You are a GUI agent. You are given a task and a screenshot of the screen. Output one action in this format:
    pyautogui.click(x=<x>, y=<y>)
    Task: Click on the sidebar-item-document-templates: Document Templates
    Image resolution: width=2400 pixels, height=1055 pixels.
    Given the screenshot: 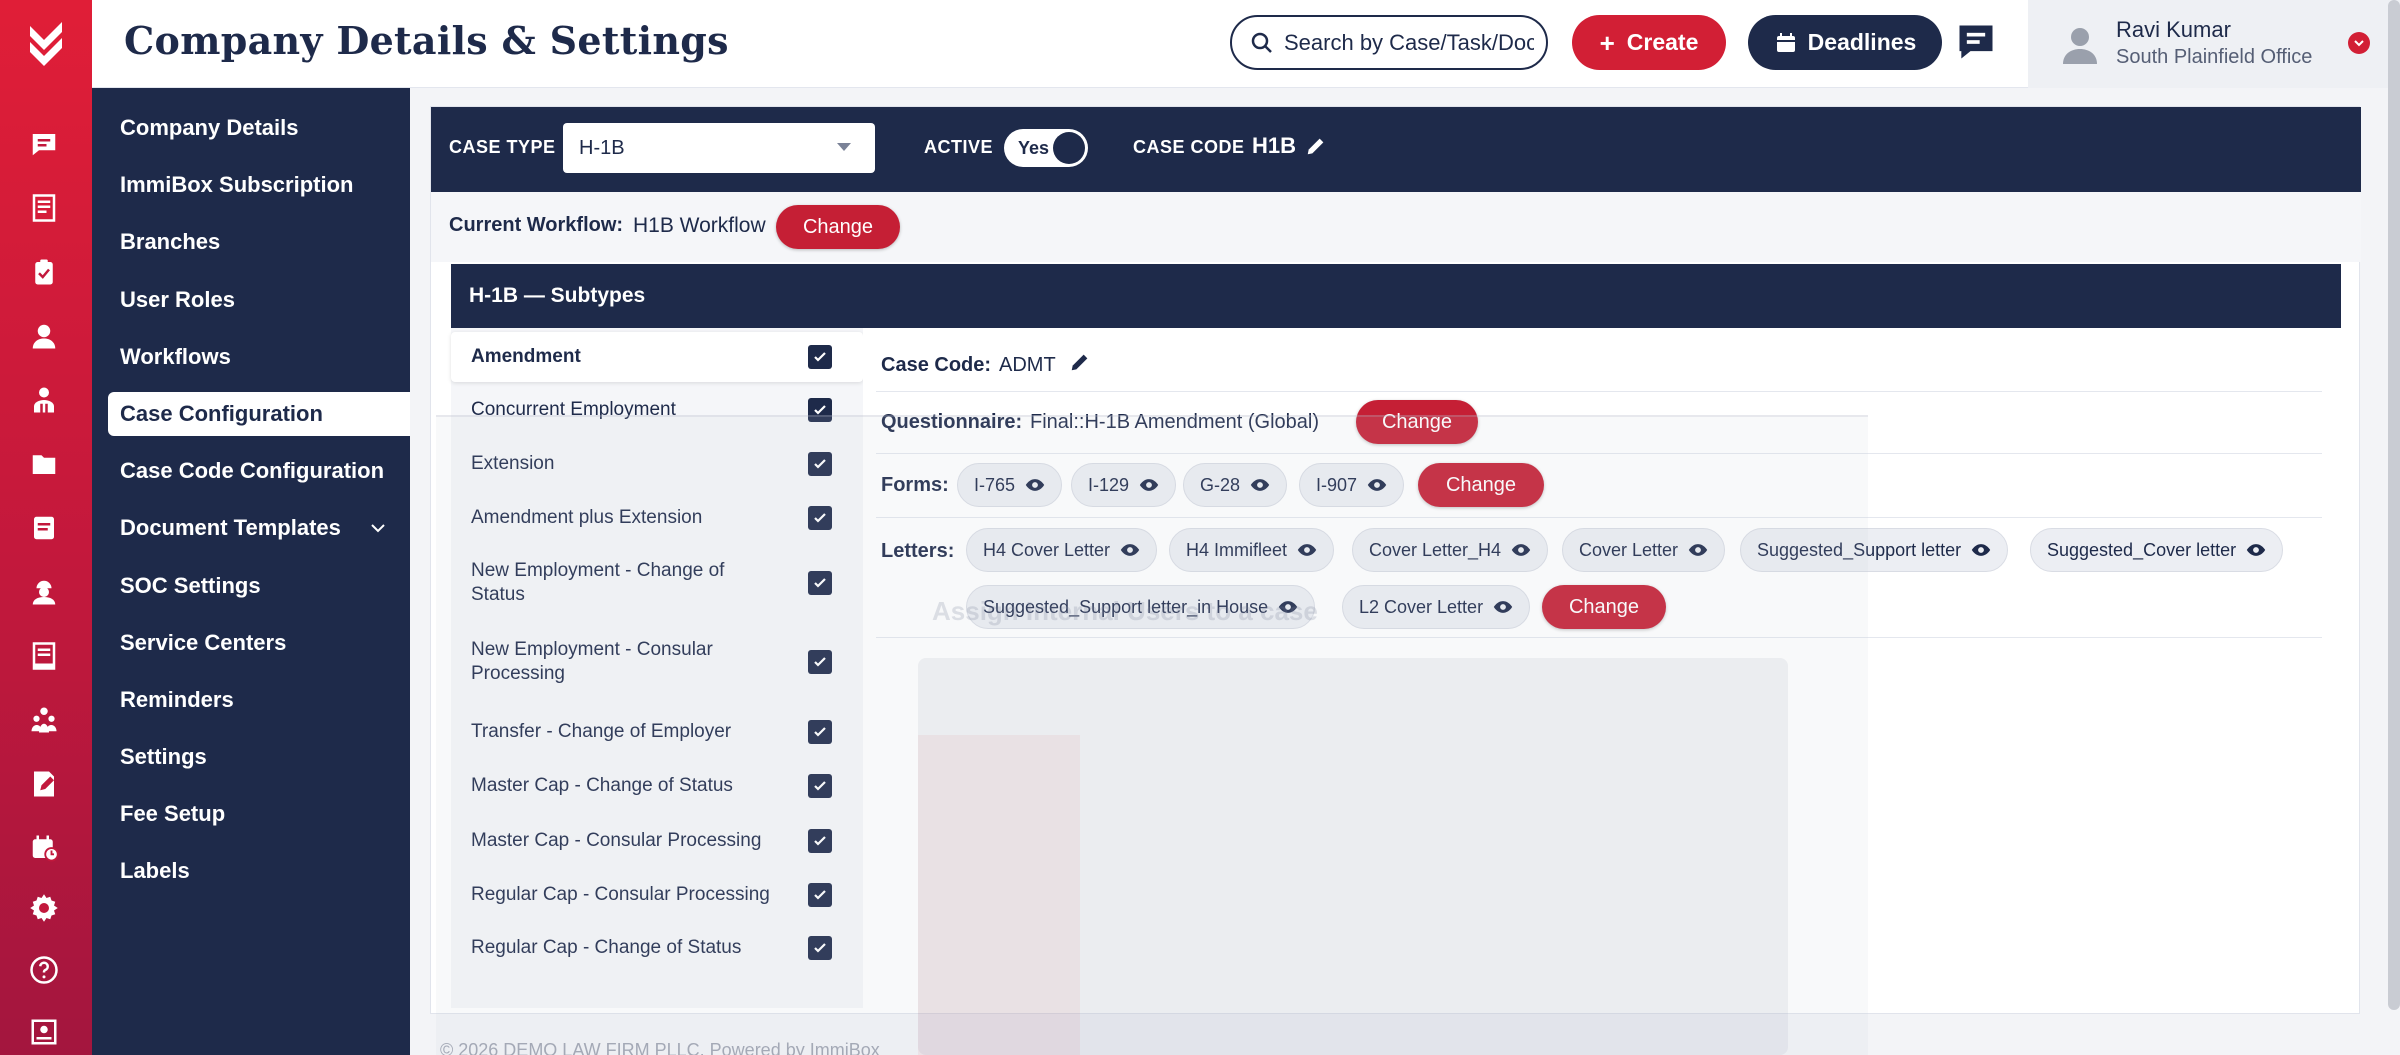 What is the action you would take?
    pyautogui.click(x=259, y=528)
    